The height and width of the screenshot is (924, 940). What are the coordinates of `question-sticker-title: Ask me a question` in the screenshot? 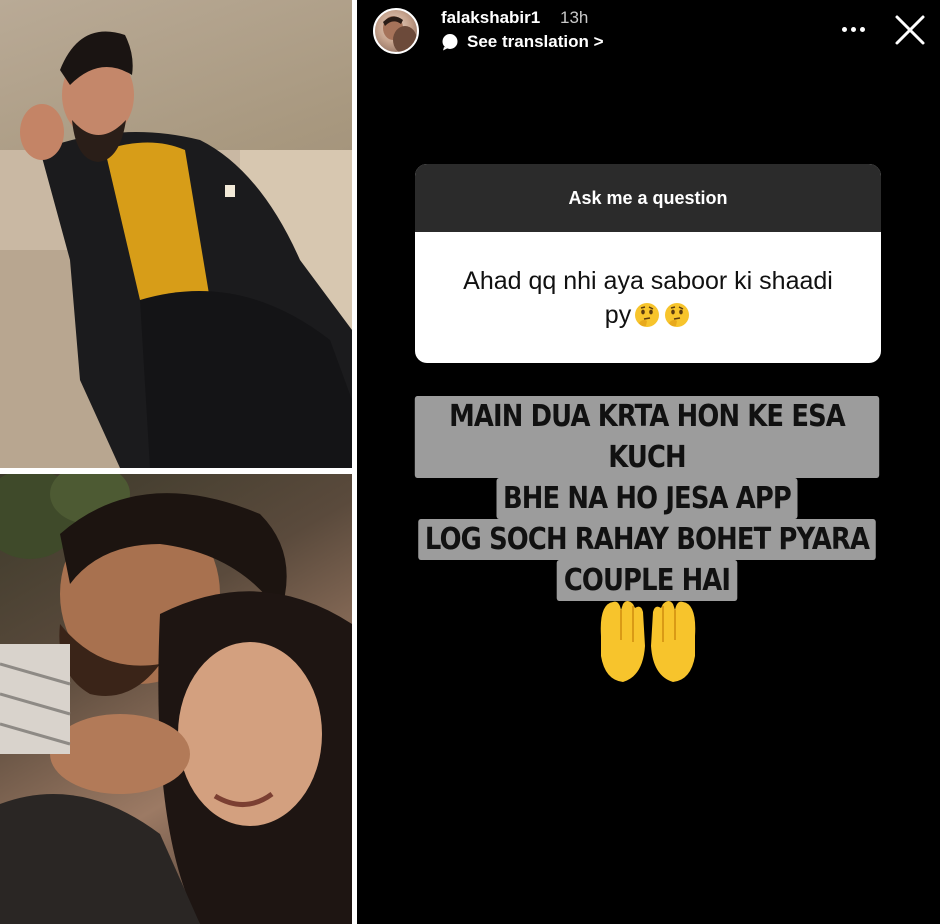 It's located at (648, 198).